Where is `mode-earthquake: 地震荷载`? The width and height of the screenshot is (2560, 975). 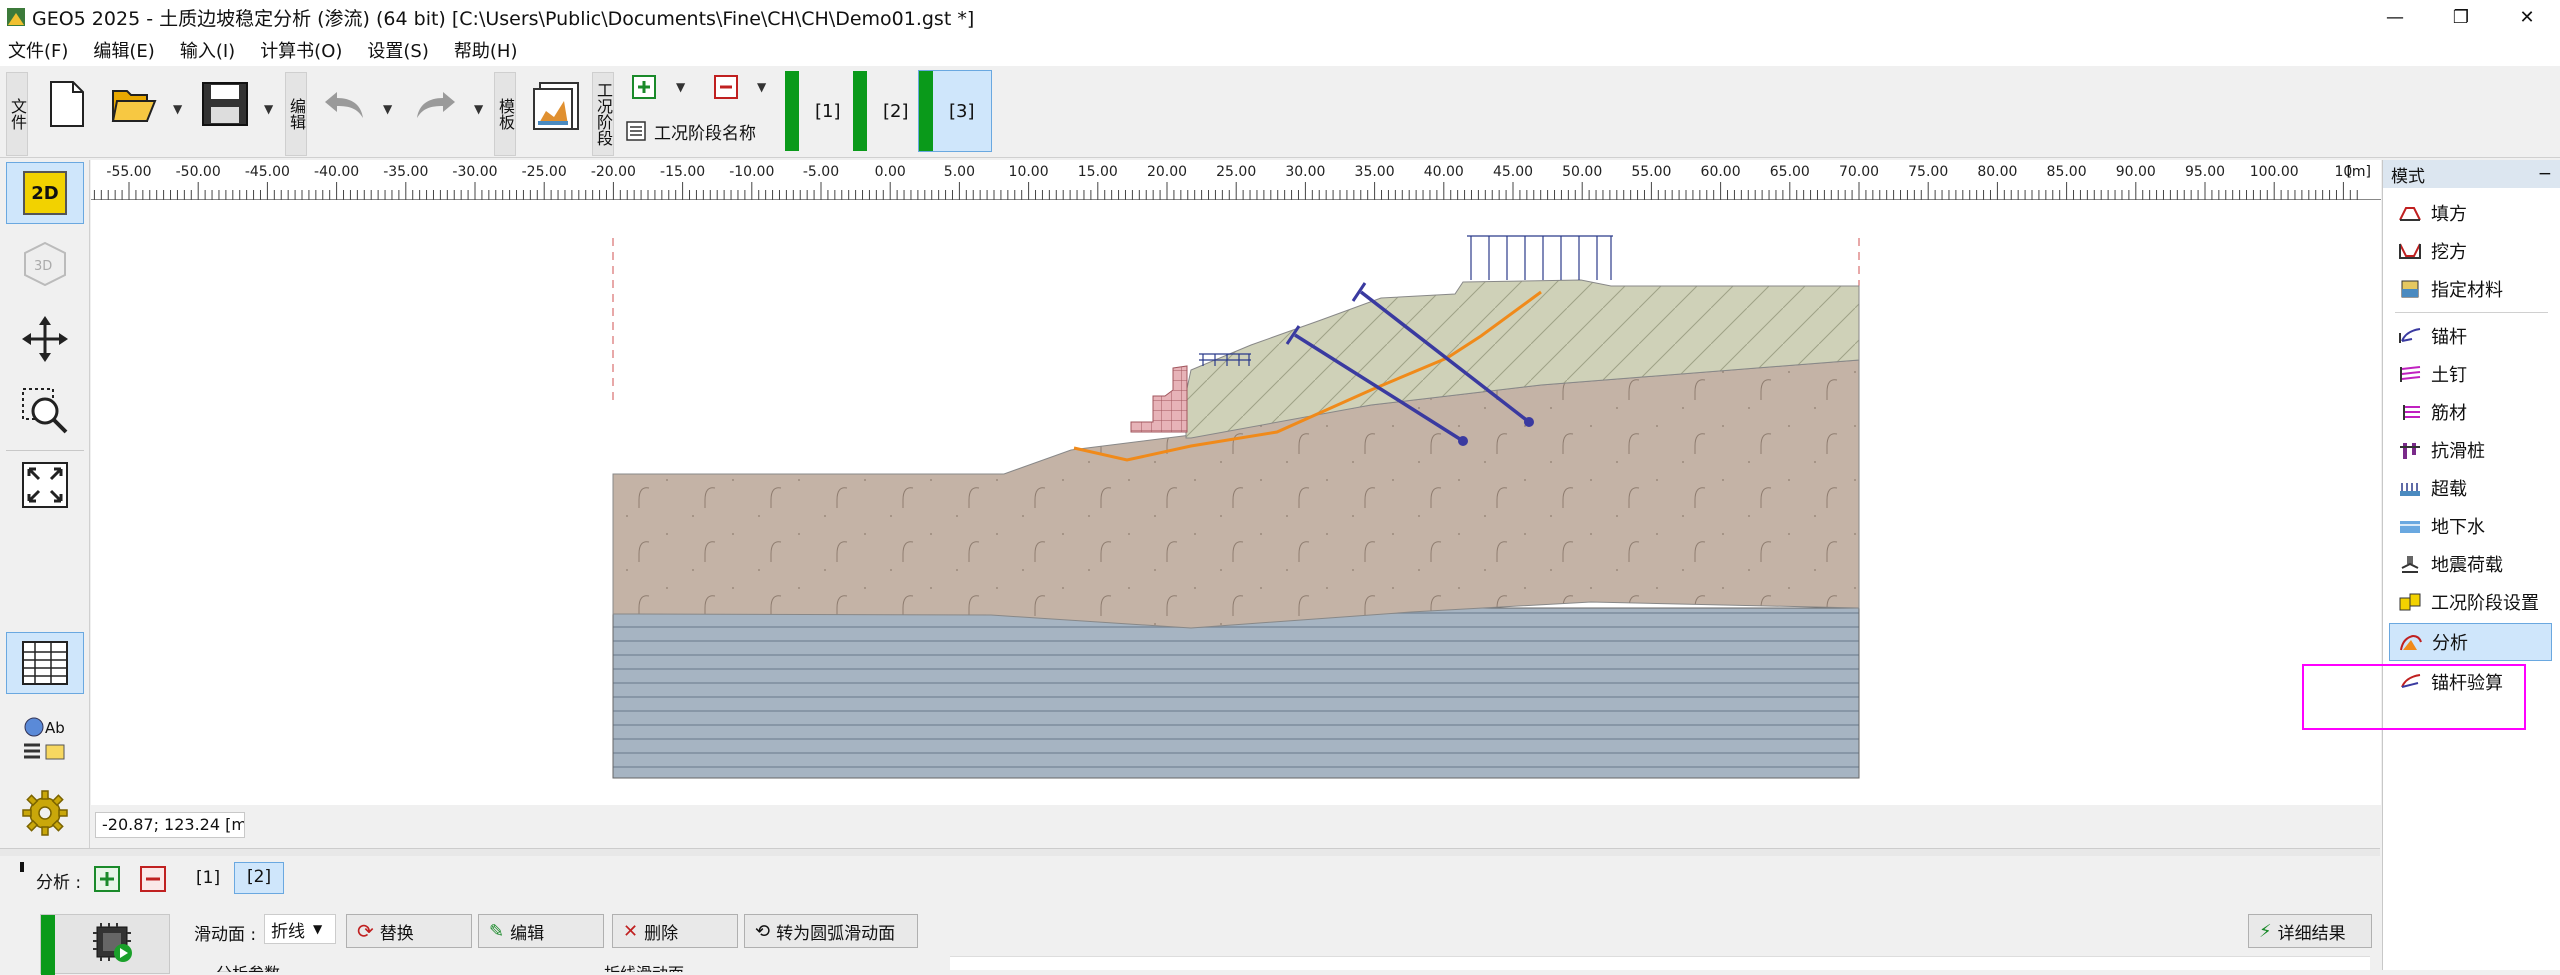
mode-earthquake: 地震荷载 is located at coordinates (2471, 564).